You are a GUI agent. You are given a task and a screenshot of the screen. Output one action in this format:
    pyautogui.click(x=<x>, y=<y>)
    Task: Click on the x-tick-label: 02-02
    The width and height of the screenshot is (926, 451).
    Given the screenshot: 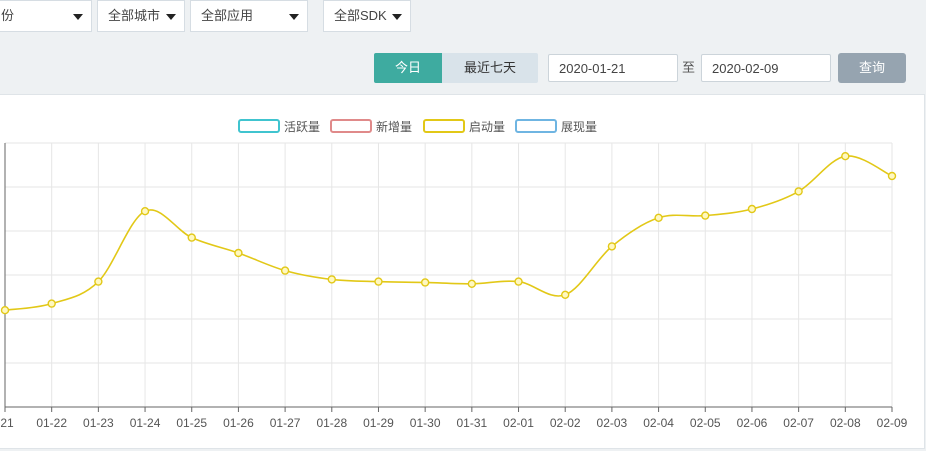 What is the action you would take?
    pyautogui.click(x=565, y=423)
    